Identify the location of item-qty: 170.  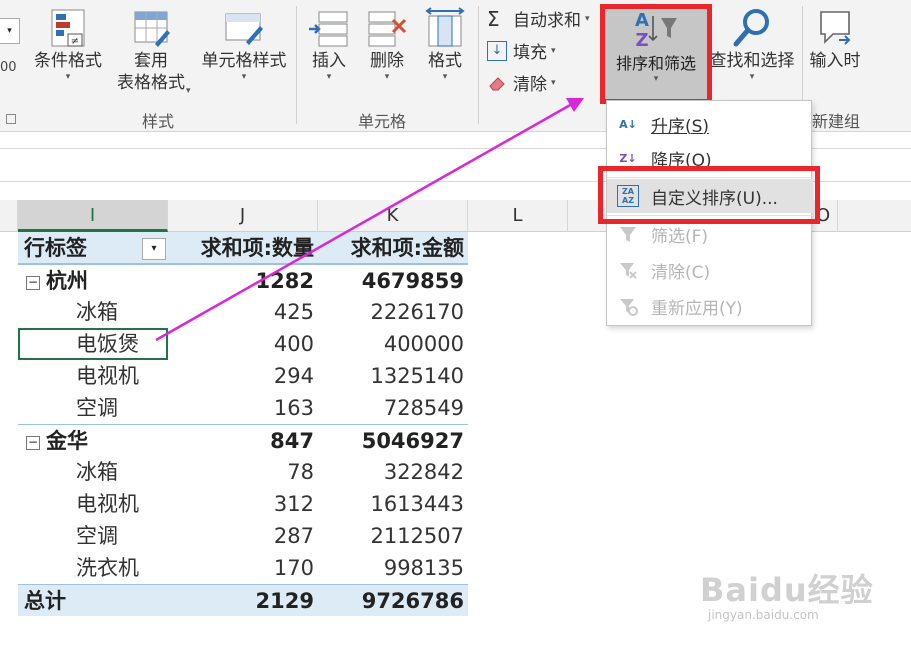
(293, 568).